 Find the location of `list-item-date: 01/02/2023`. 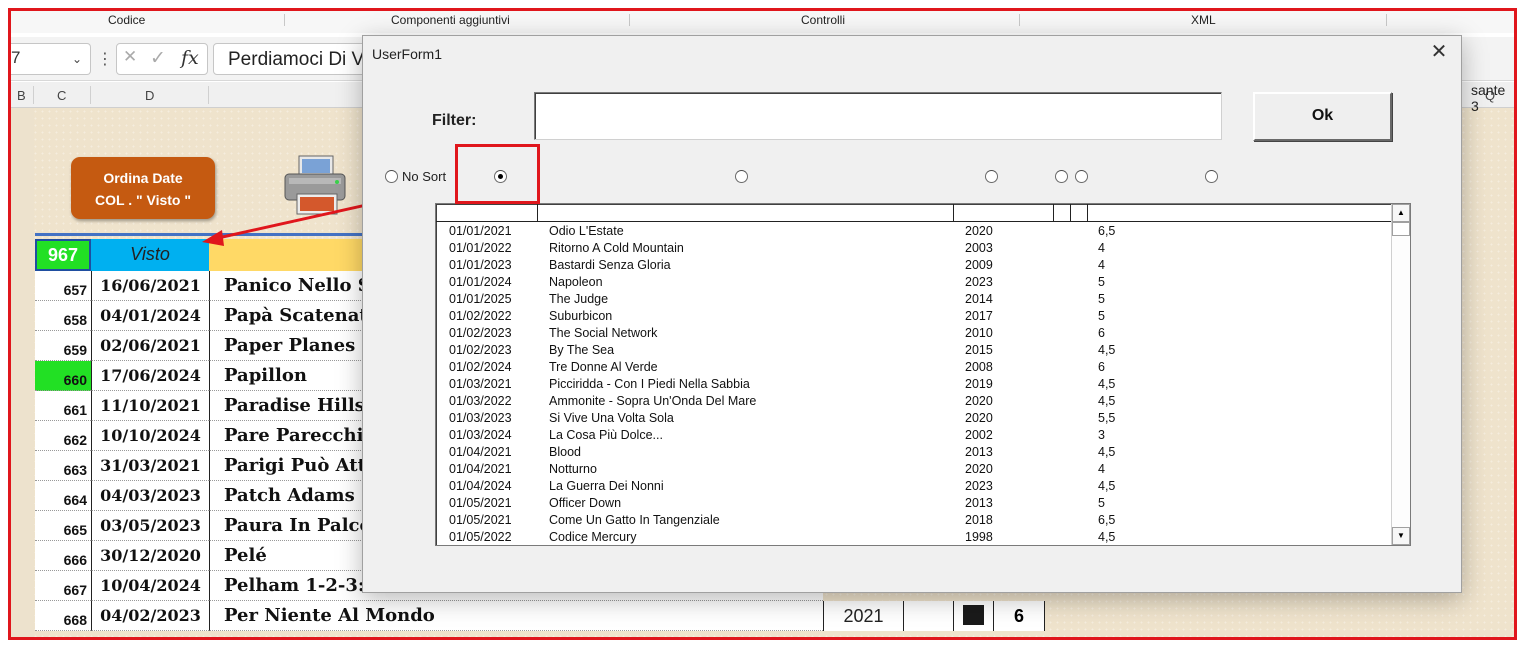

list-item-date: 01/02/2023 is located at coordinates (480, 333).